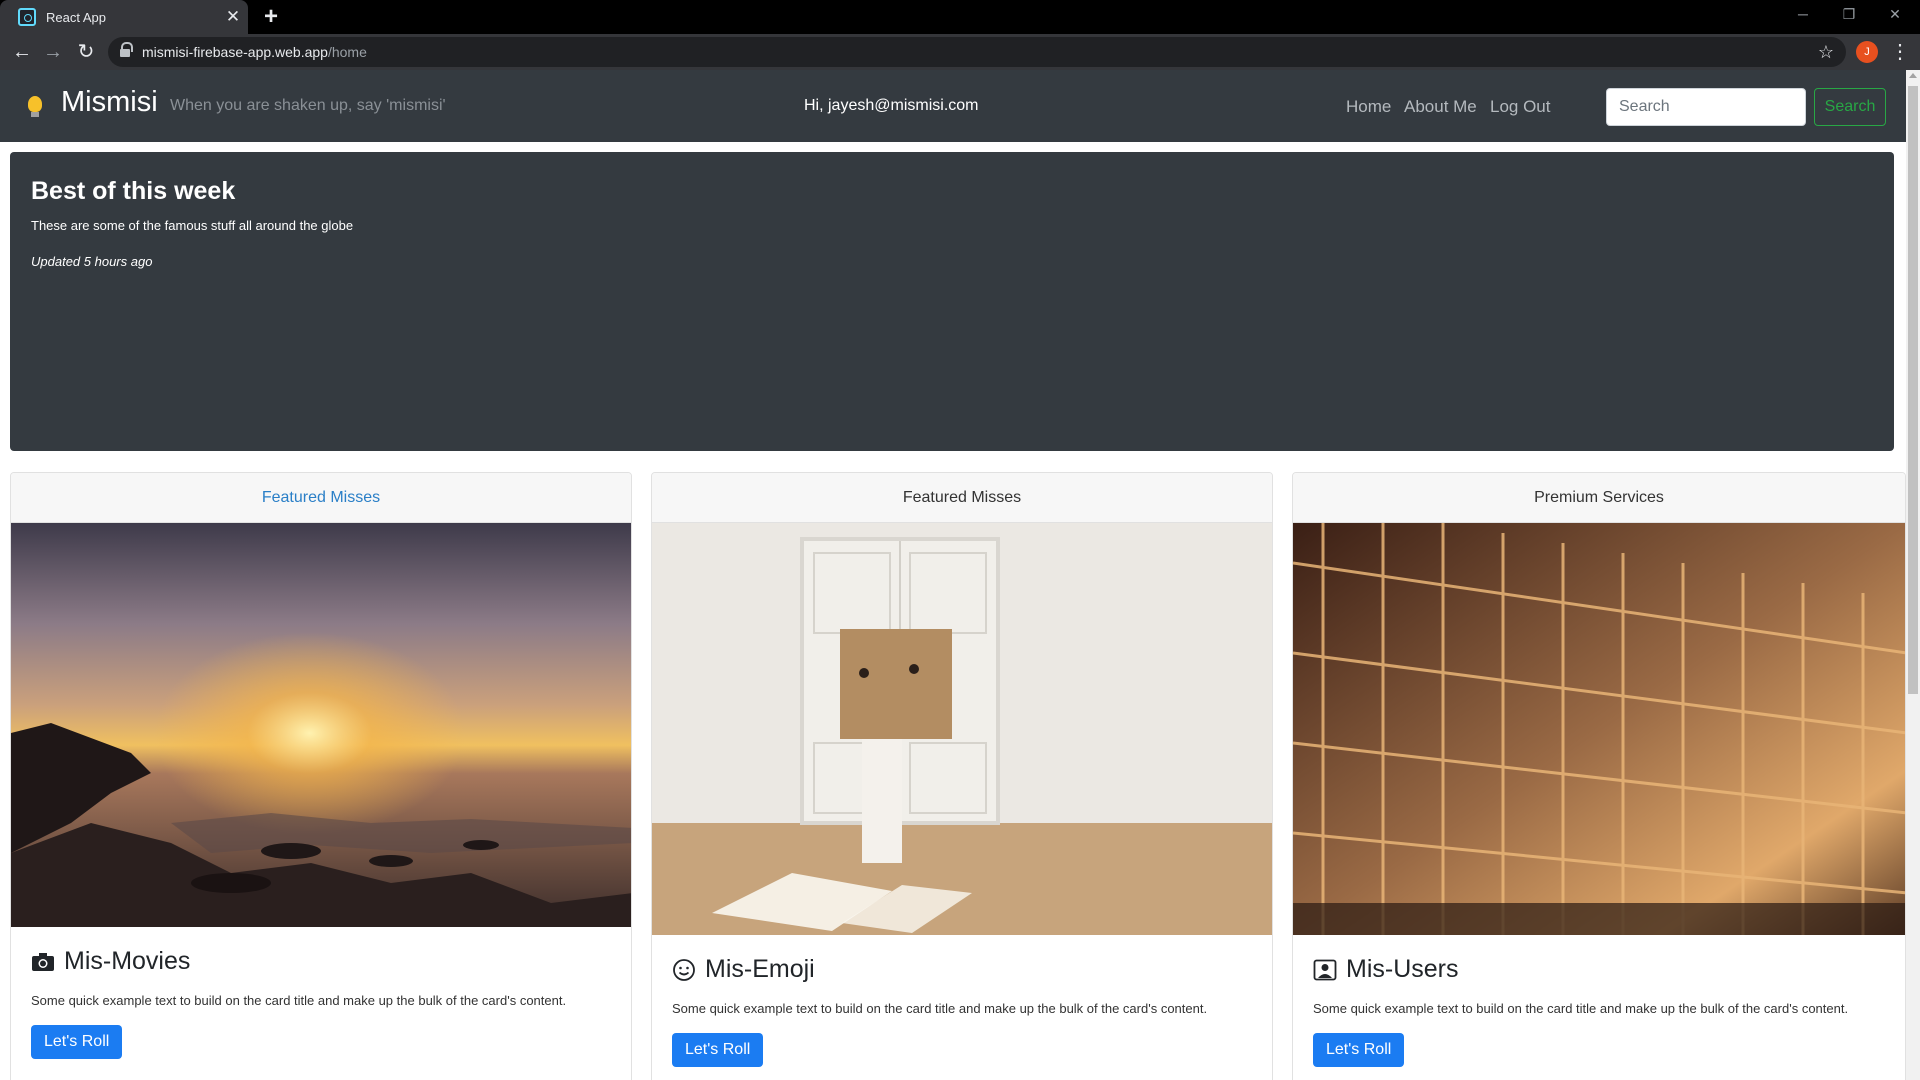  What do you see at coordinates (321, 725) in the screenshot?
I see `sunset-seascape-image` at bounding box center [321, 725].